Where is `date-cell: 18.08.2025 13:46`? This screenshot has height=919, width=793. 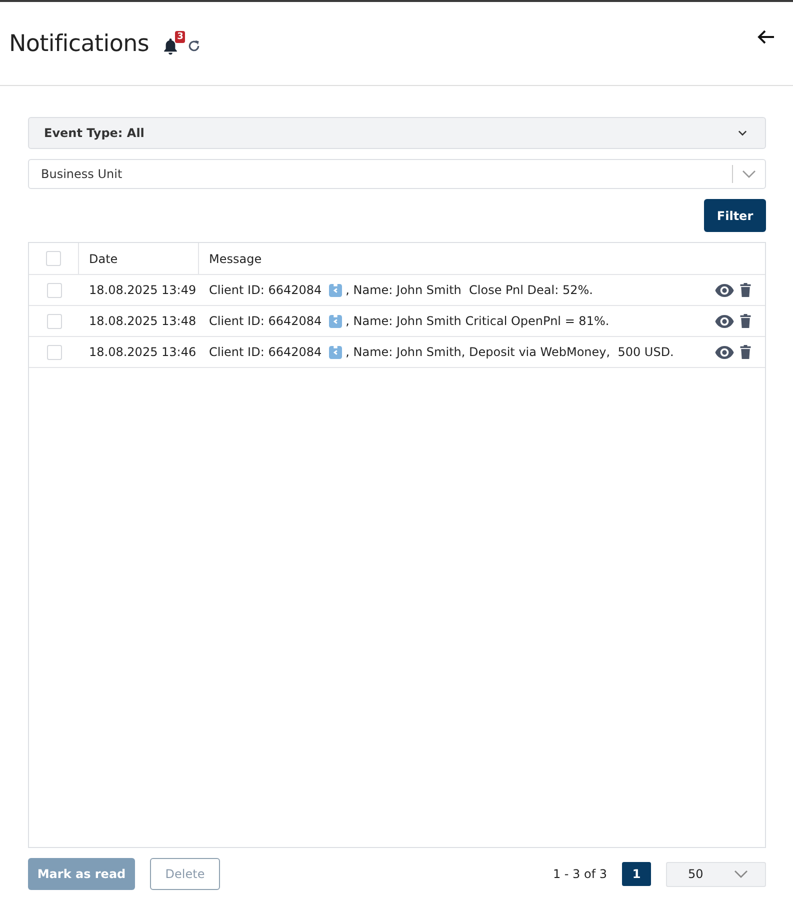 date-cell: 18.08.2025 13:46 is located at coordinates (142, 352).